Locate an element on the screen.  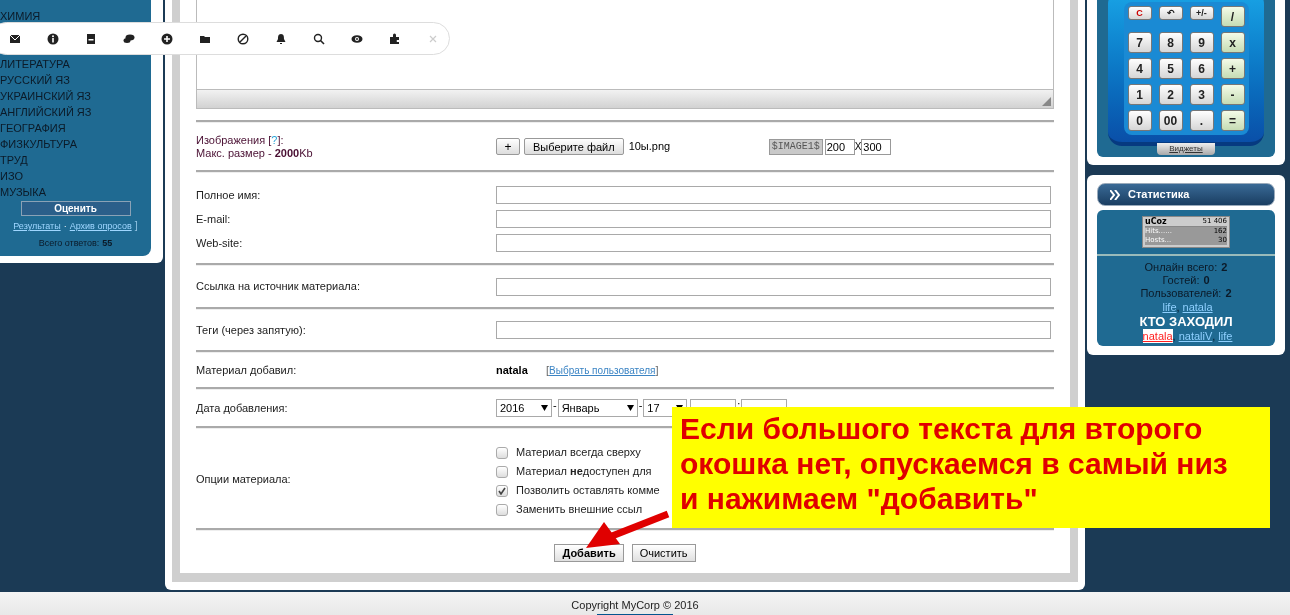
calculator-key: 0 is located at coordinates (1139, 120).